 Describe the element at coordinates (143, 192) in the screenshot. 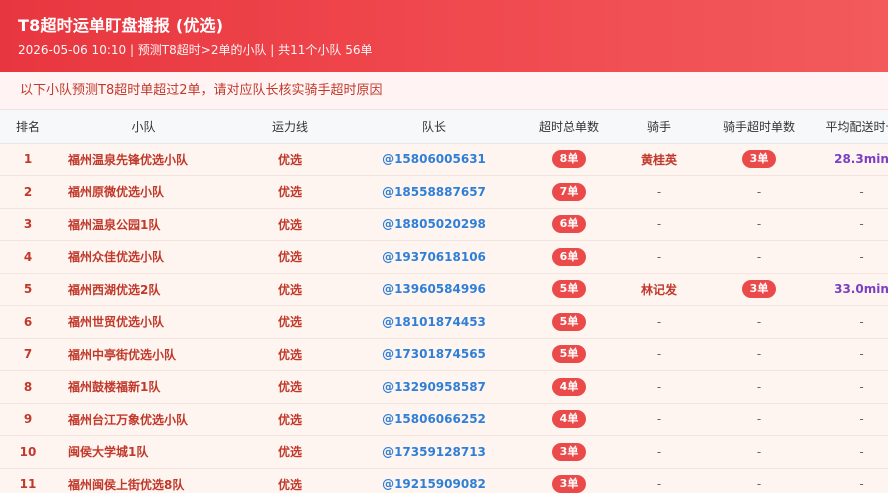

I see `team-name-cell: 福州原微优选小队` at that location.